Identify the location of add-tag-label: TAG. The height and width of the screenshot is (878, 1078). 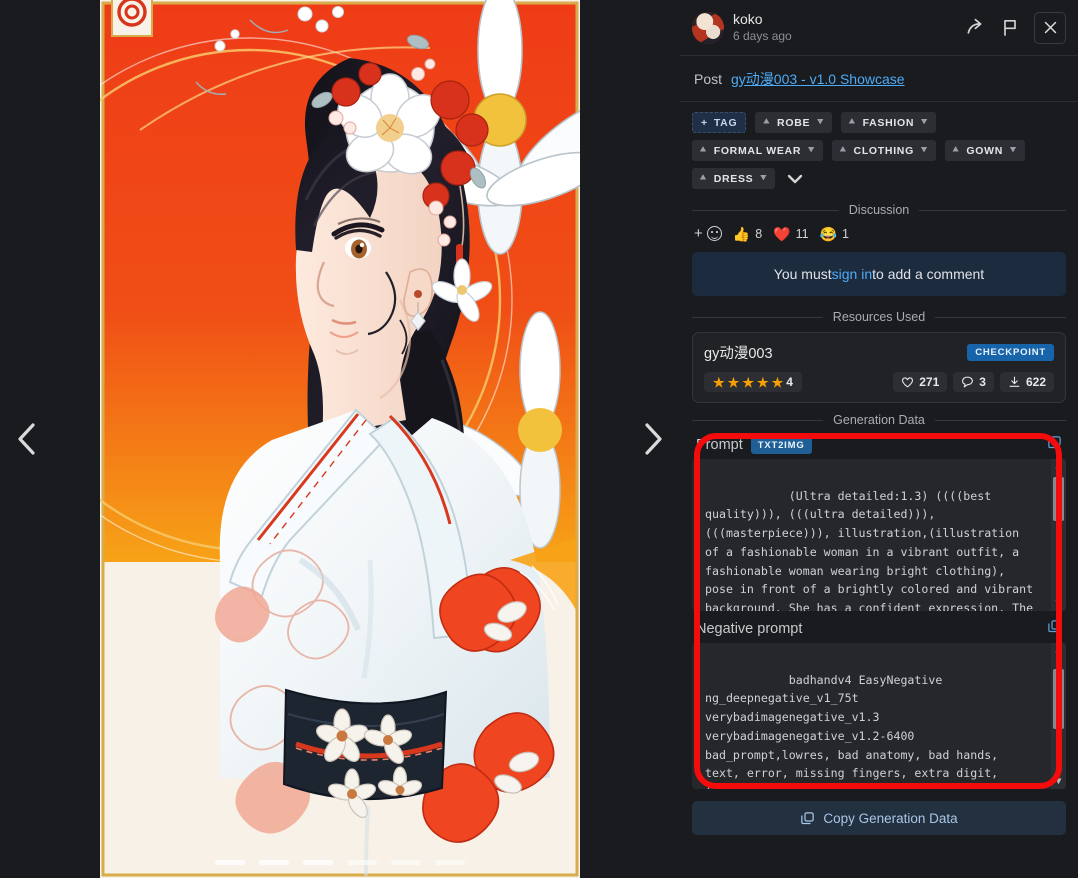
(725, 122).